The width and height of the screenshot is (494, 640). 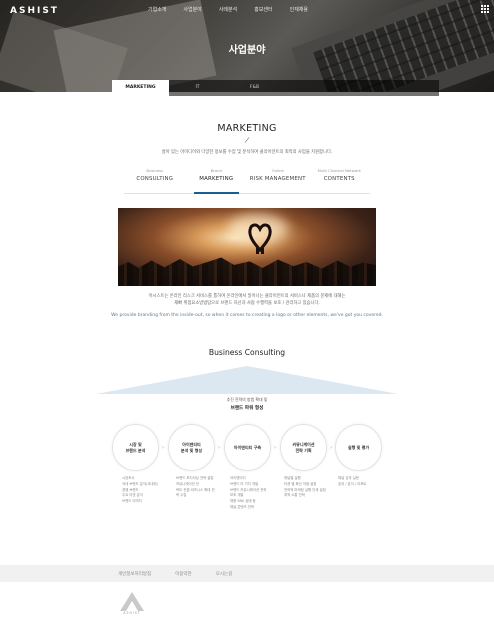 I want to click on heart-hands-icon, so click(x=260, y=238).